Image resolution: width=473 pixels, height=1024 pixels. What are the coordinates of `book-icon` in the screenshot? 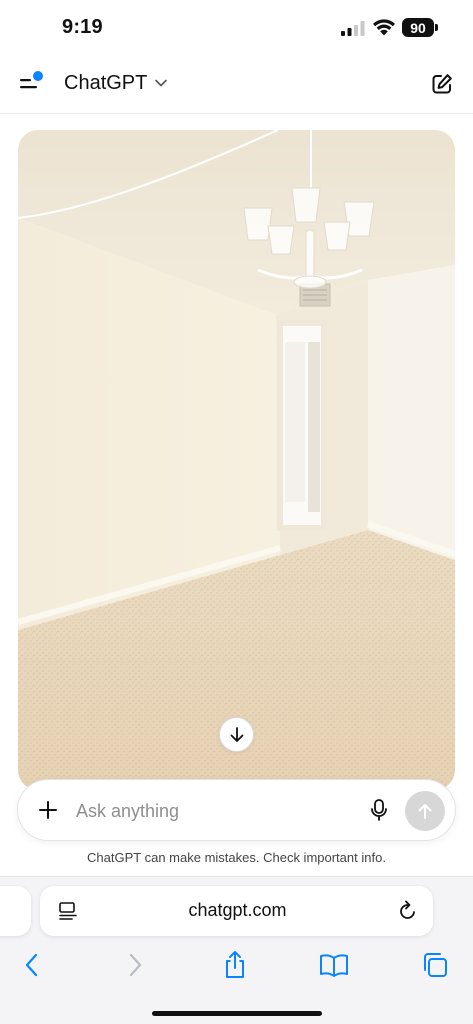 It's located at (334, 965).